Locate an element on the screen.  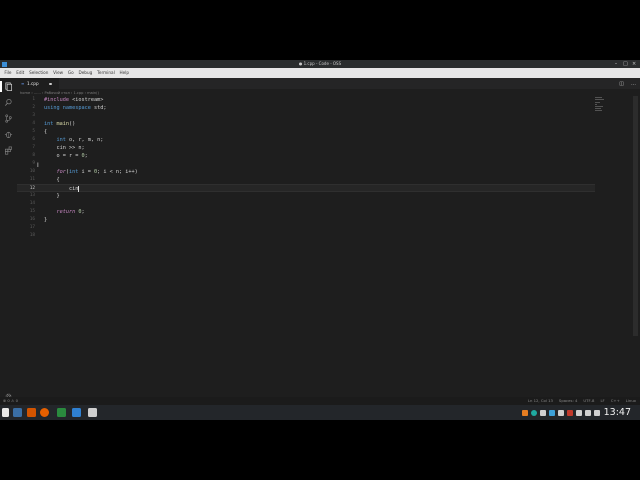
code-line: 4 int main() is located at coordinates (306, 124).